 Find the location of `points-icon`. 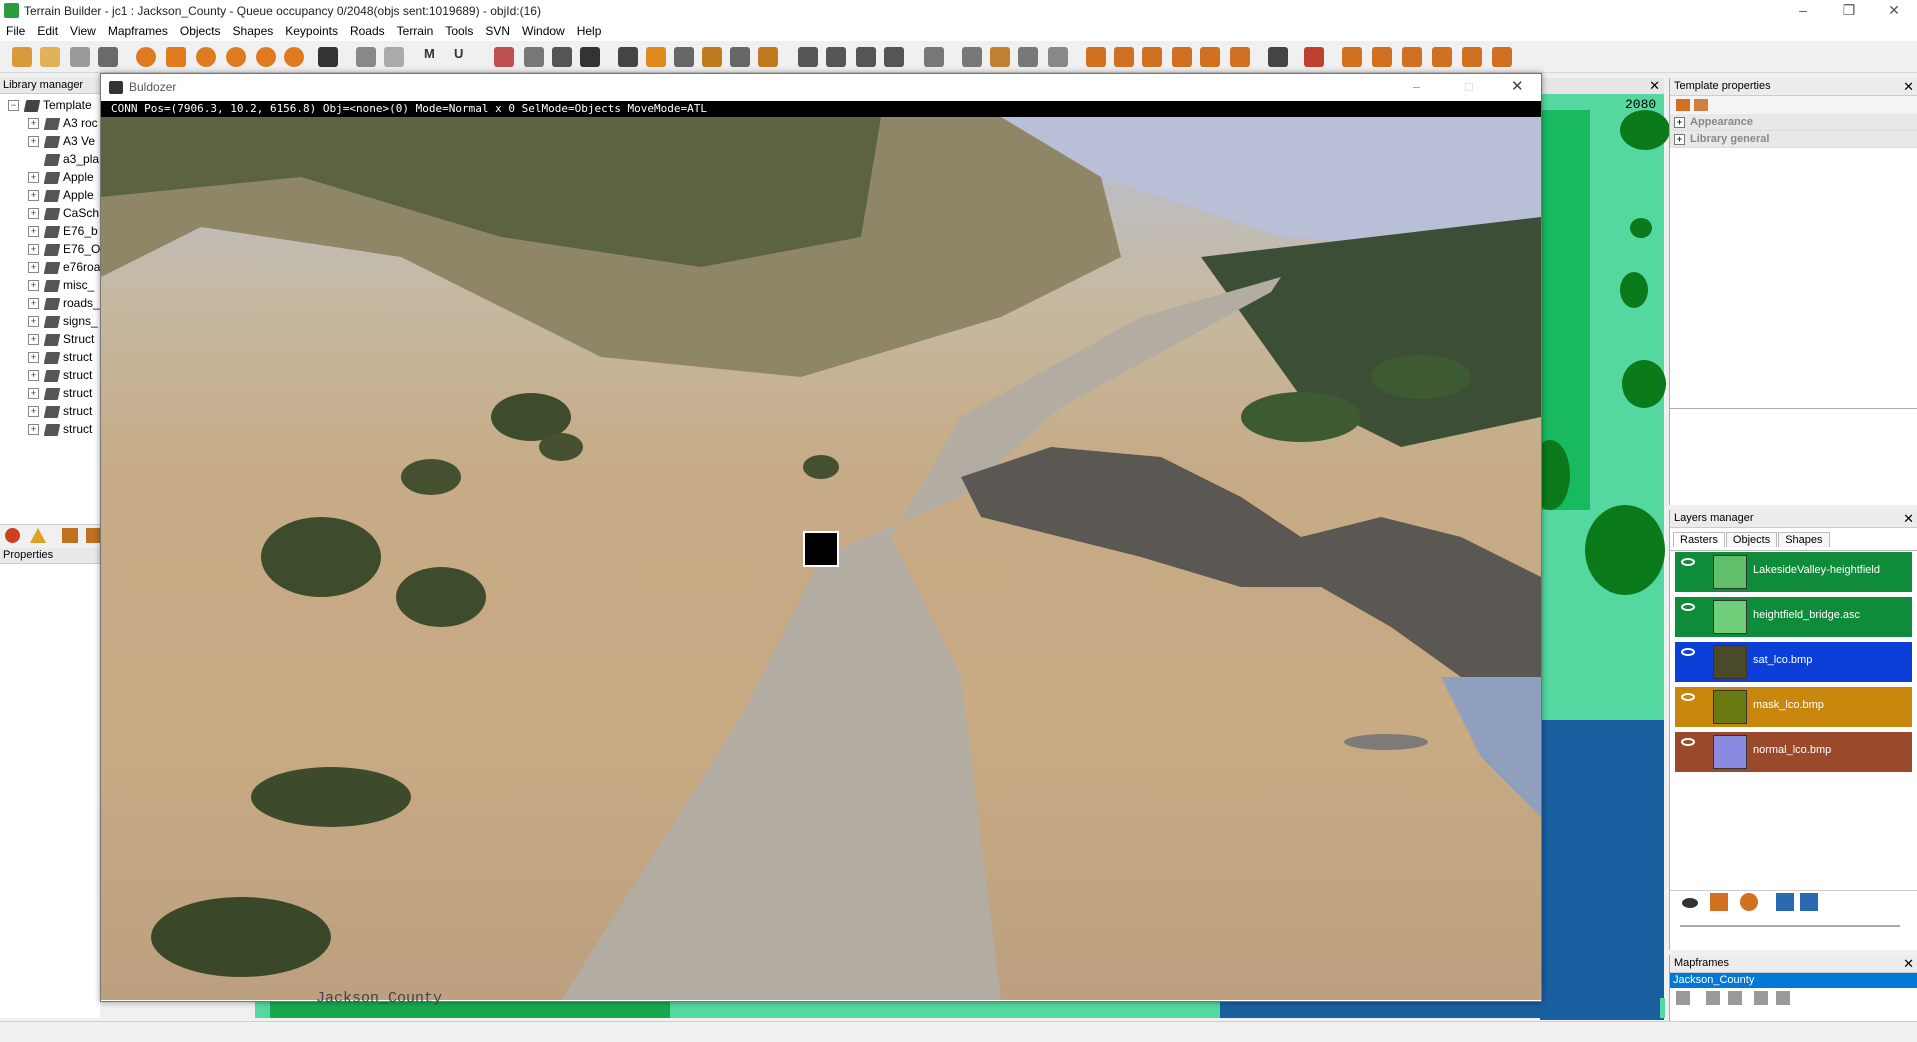

points-icon is located at coordinates (768, 57).